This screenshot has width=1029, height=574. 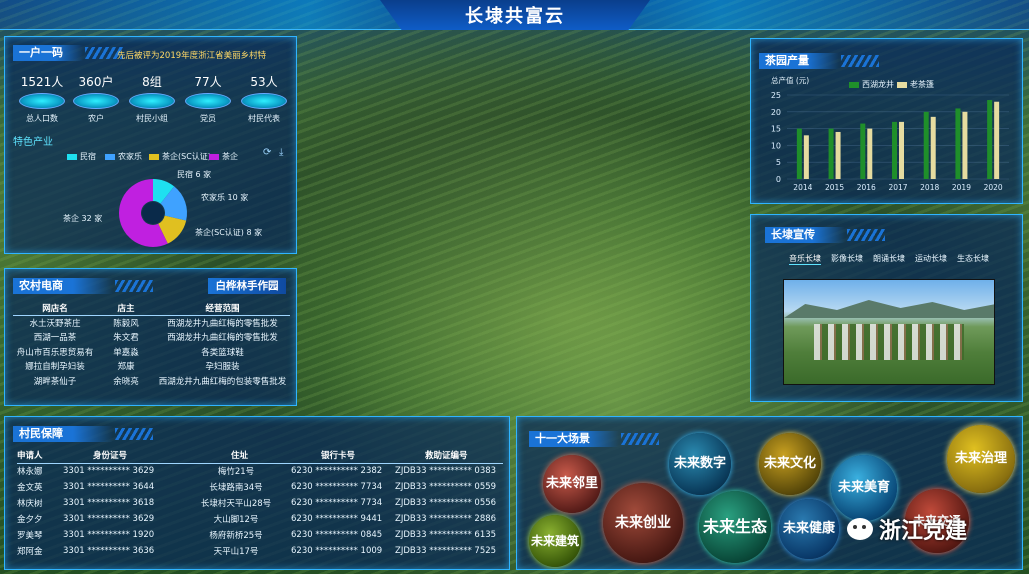 I want to click on scene-bubble-building: 未来建筑, so click(x=555, y=541).